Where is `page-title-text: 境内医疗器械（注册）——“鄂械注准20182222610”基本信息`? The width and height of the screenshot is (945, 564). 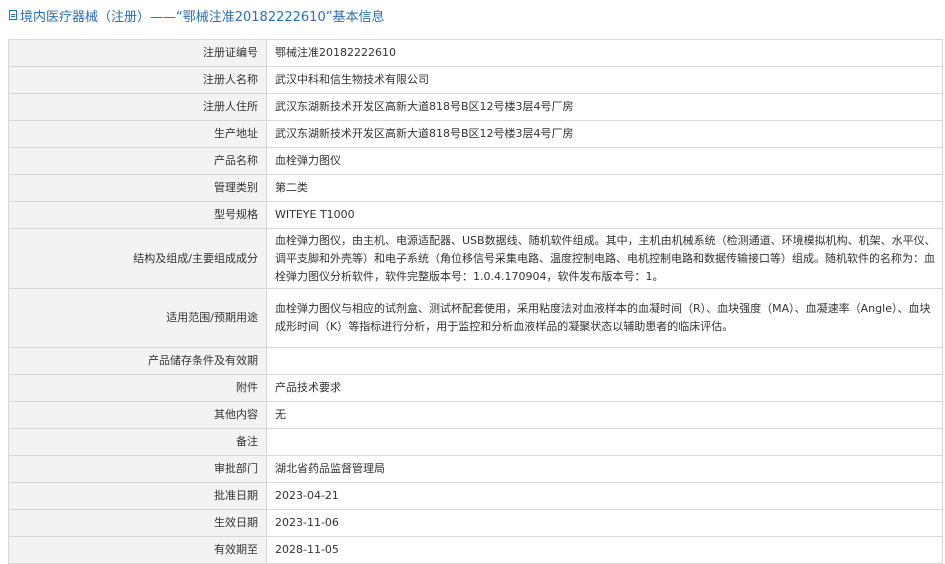
page-title-text: 境内医疗器械（注册）——“鄂械注准20182222610”基本信息 is located at coordinates (202, 17).